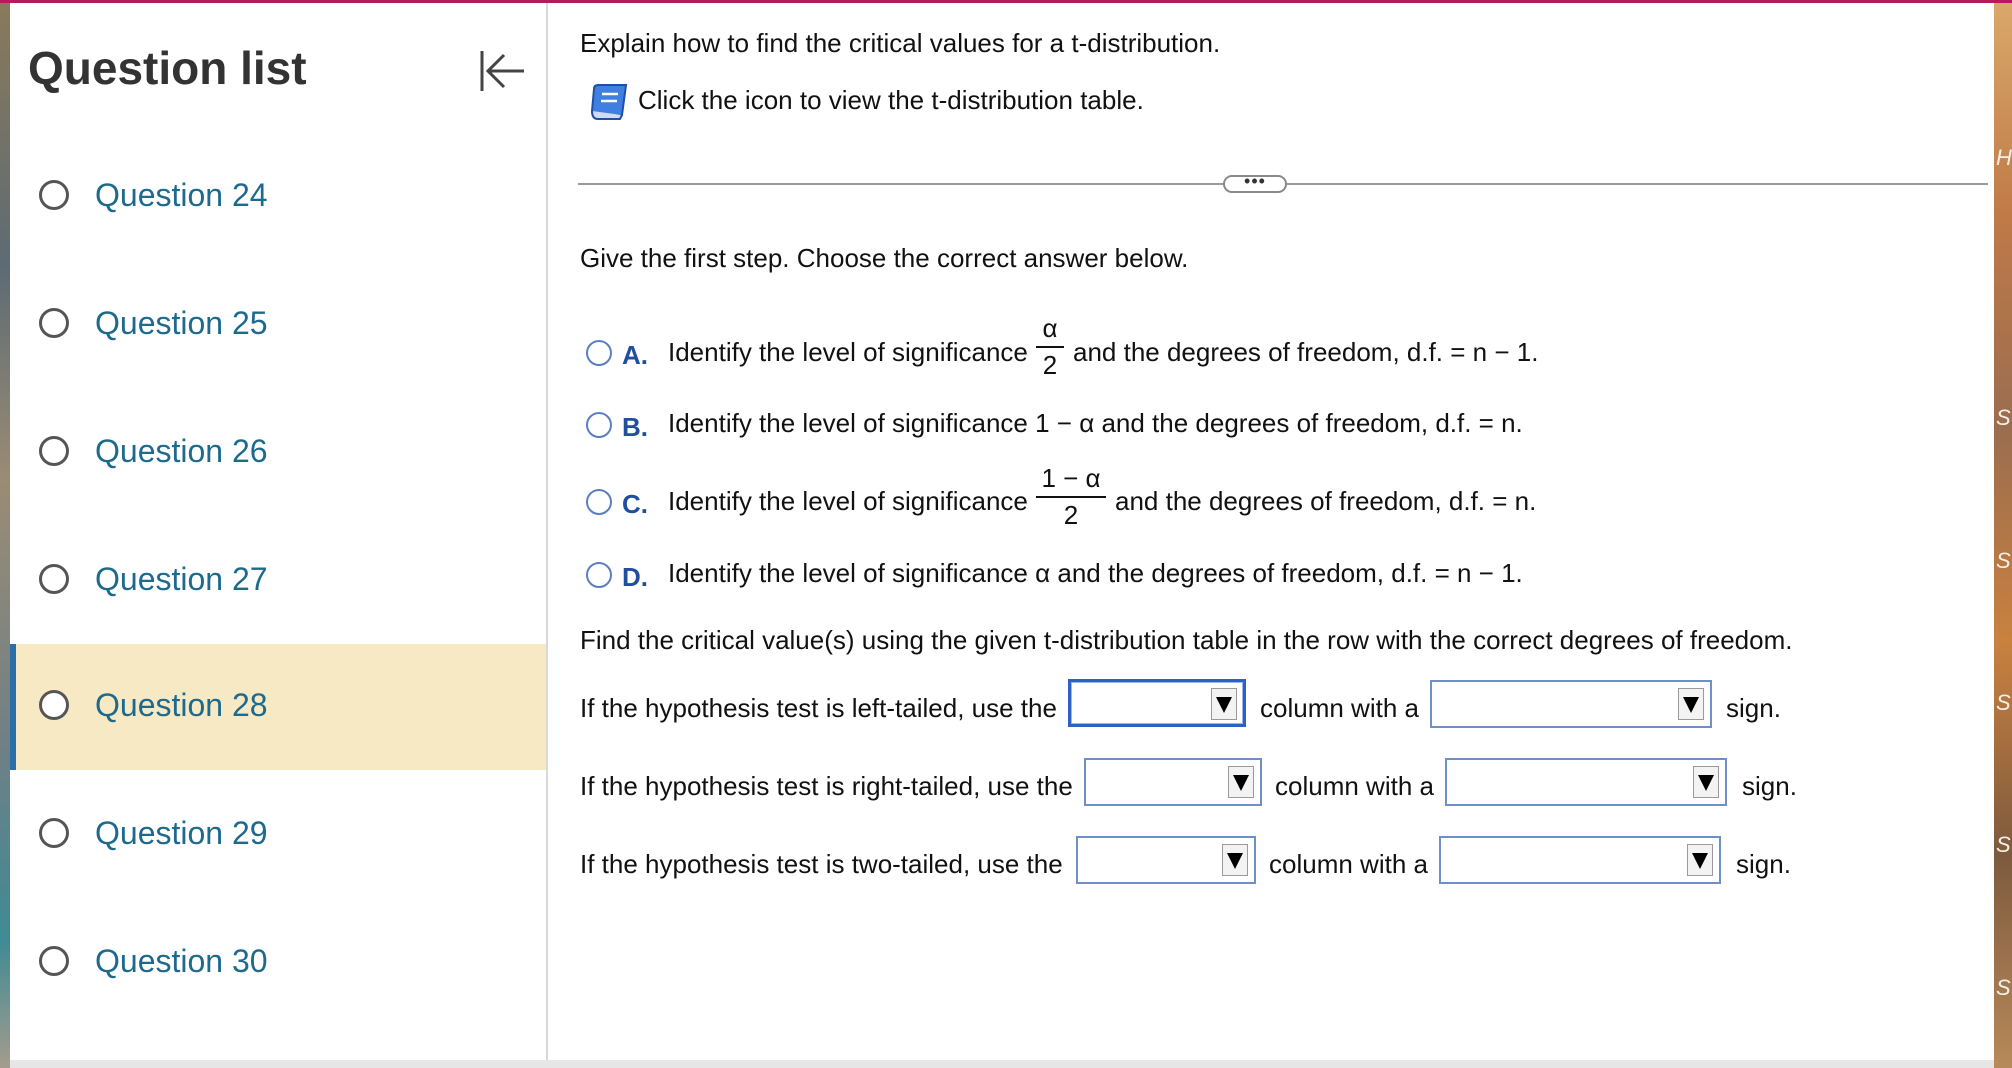 Image resolution: width=2012 pixels, height=1068 pixels. What do you see at coordinates (635, 577) in the screenshot?
I see `option-d-letter: D.` at bounding box center [635, 577].